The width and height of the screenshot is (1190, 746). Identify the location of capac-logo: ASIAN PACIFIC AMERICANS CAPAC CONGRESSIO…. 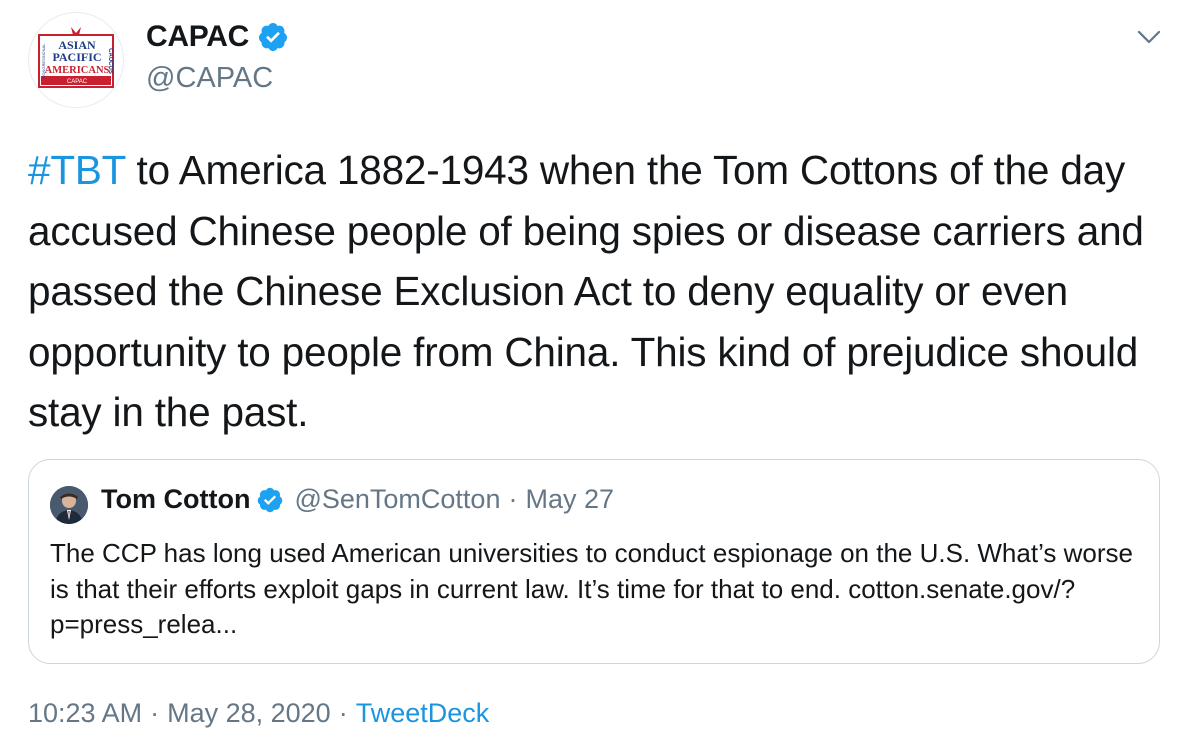
(76, 57).